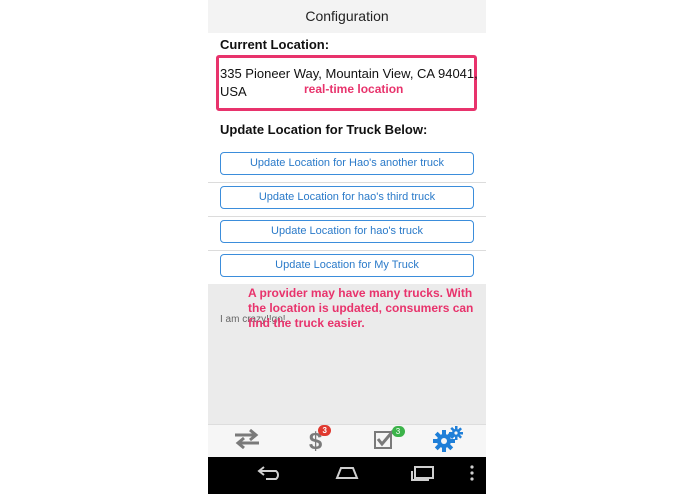 The width and height of the screenshot is (695, 494). I want to click on update-location-button-my-truck: Update Location for My Truck, so click(347, 265).